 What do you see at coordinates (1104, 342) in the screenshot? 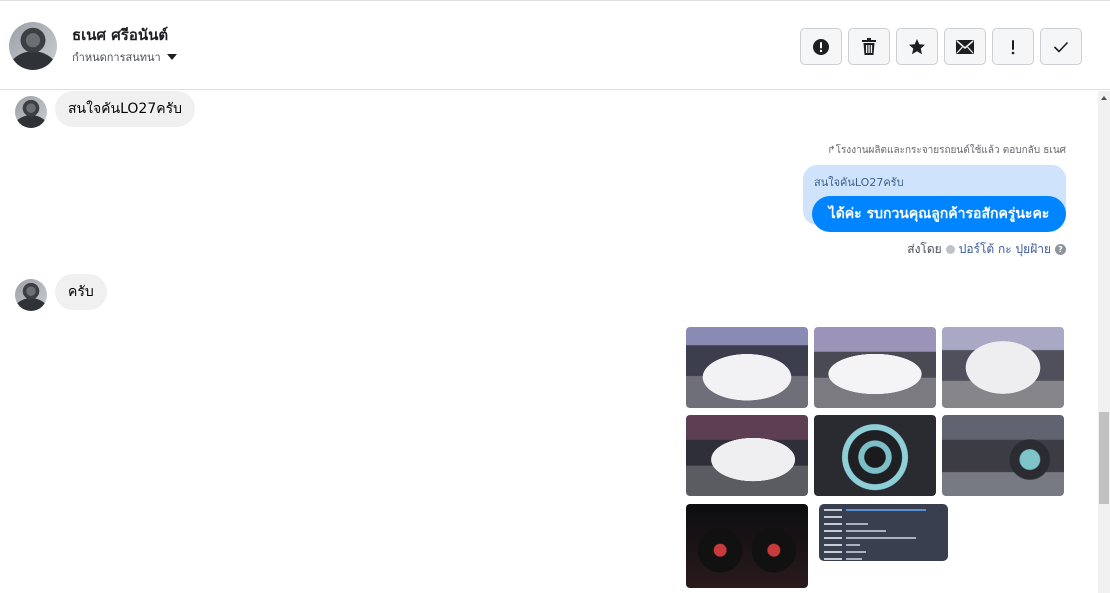
I see `scrollbar` at bounding box center [1104, 342].